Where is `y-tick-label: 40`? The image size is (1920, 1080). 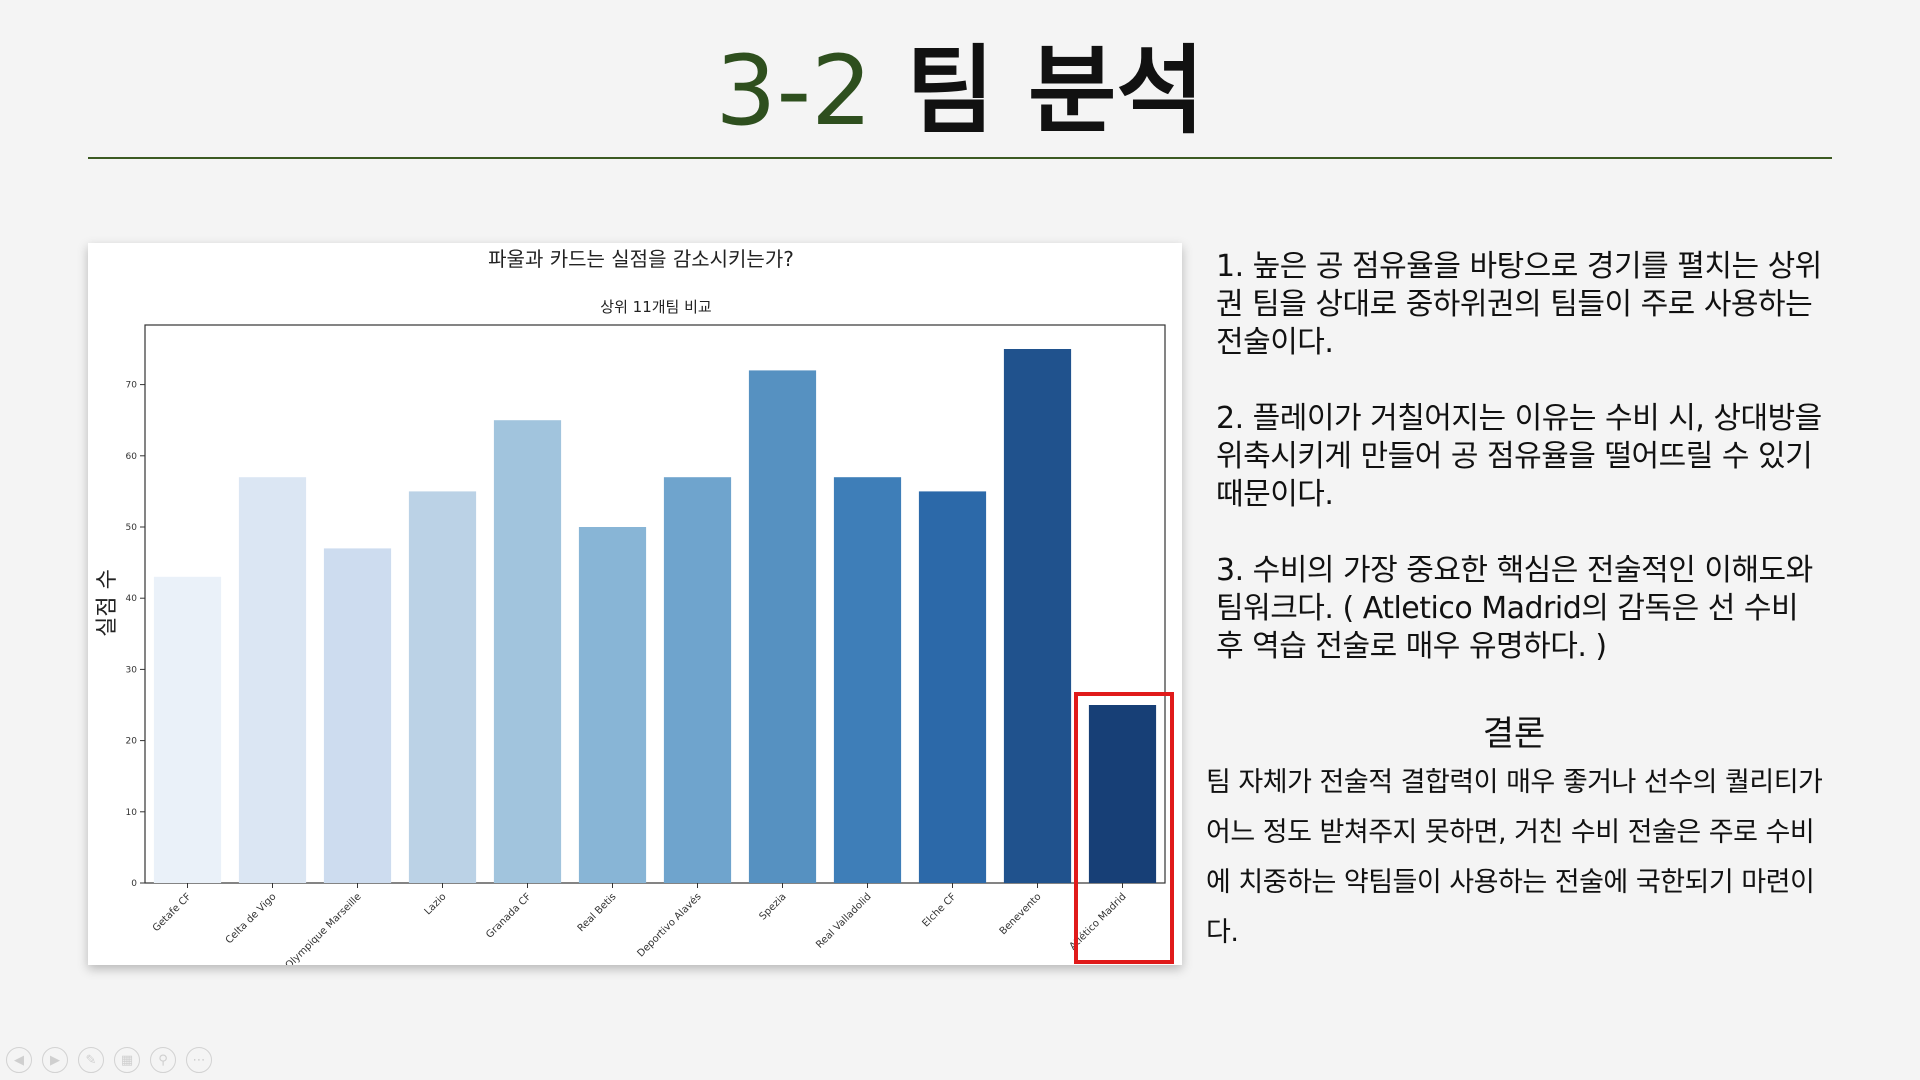
y-tick-label: 40 is located at coordinates (132, 599).